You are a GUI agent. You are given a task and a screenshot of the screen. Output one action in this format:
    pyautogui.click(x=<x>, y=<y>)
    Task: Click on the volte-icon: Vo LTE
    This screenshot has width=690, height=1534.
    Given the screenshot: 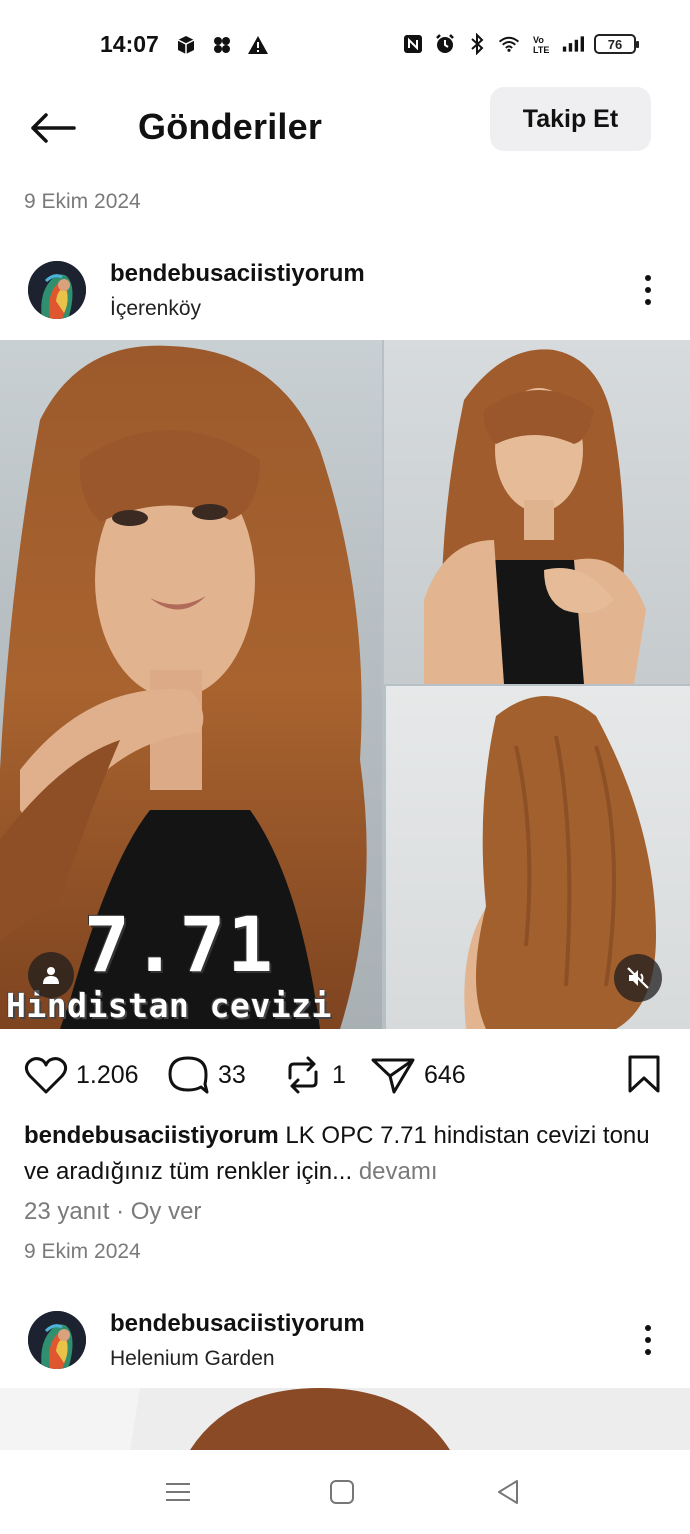 What is the action you would take?
    pyautogui.click(x=541, y=44)
    